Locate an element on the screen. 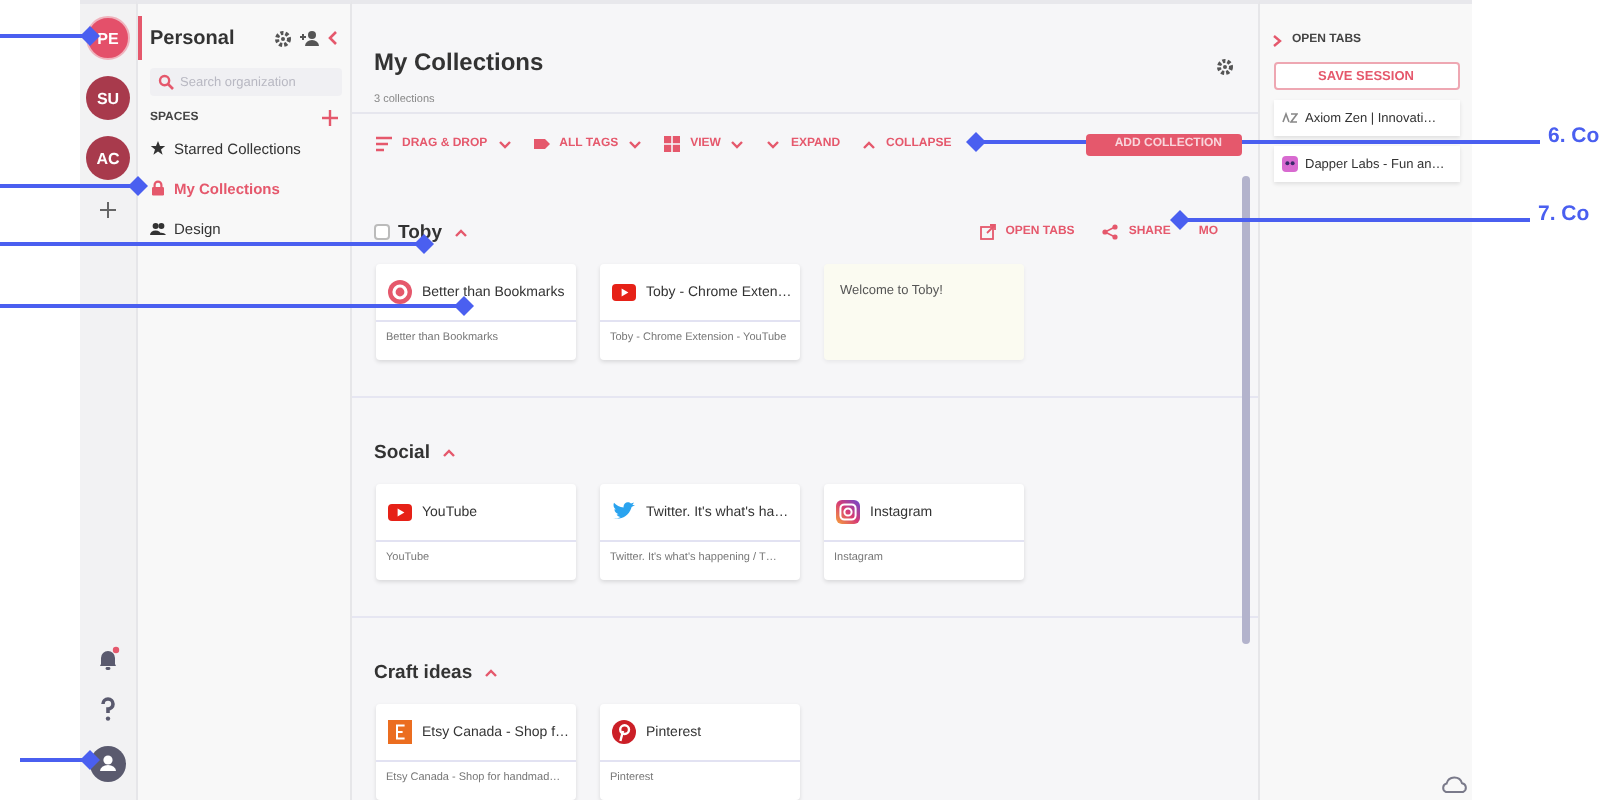 Image resolution: width=1600 pixels, height=800 pixels. collection-title: Social is located at coordinates (402, 452).